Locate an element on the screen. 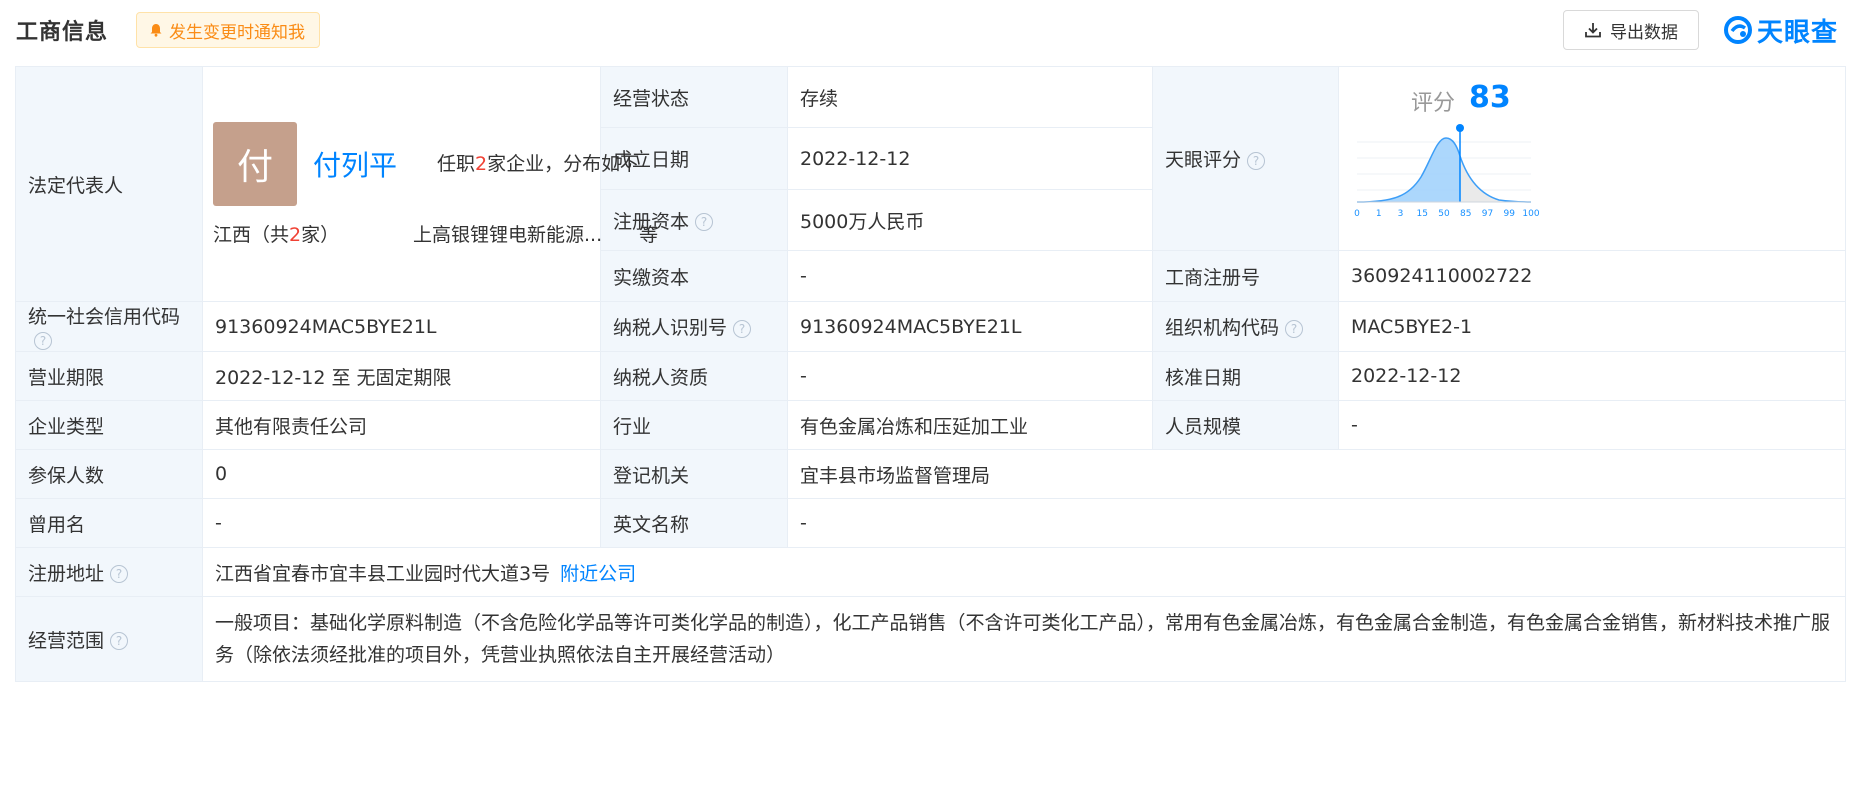  posts-count: 2 is located at coordinates (481, 164).